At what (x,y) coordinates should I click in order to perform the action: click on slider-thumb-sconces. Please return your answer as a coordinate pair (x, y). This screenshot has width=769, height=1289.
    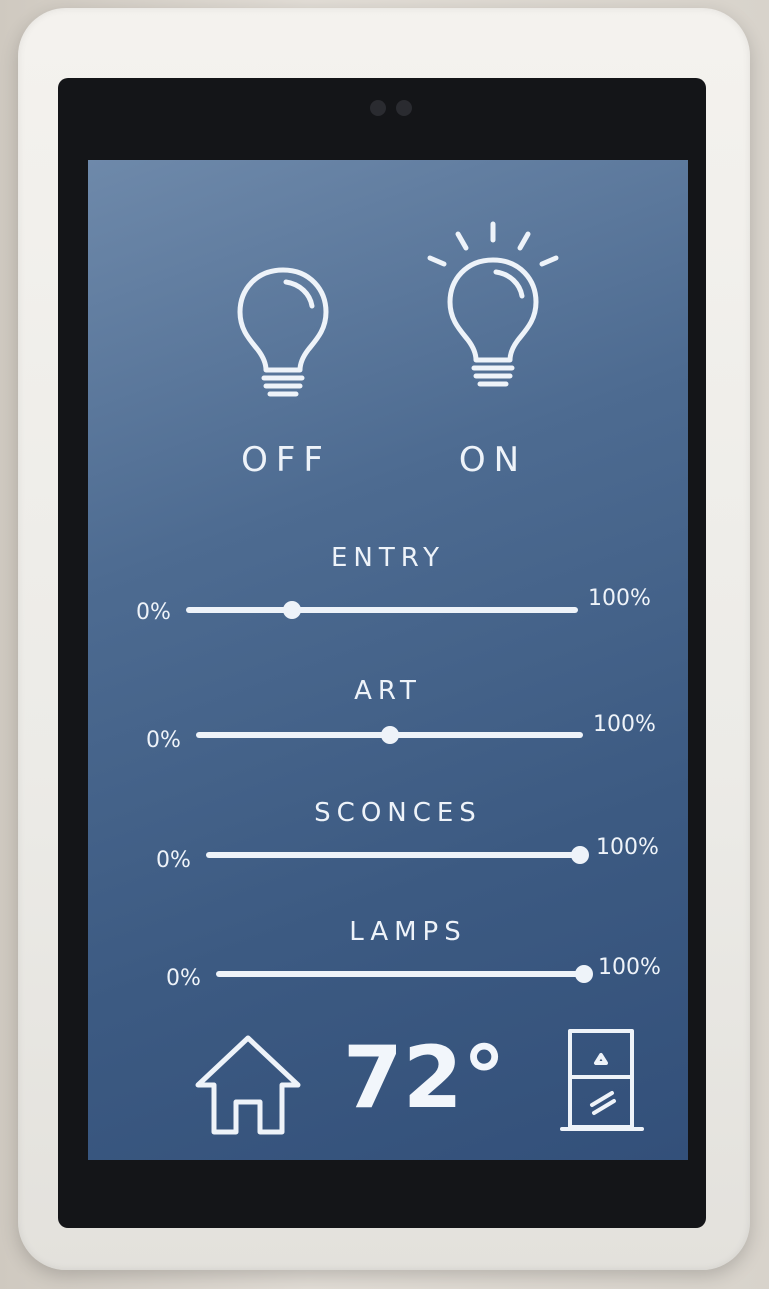
    Looking at the image, I should click on (580, 855).